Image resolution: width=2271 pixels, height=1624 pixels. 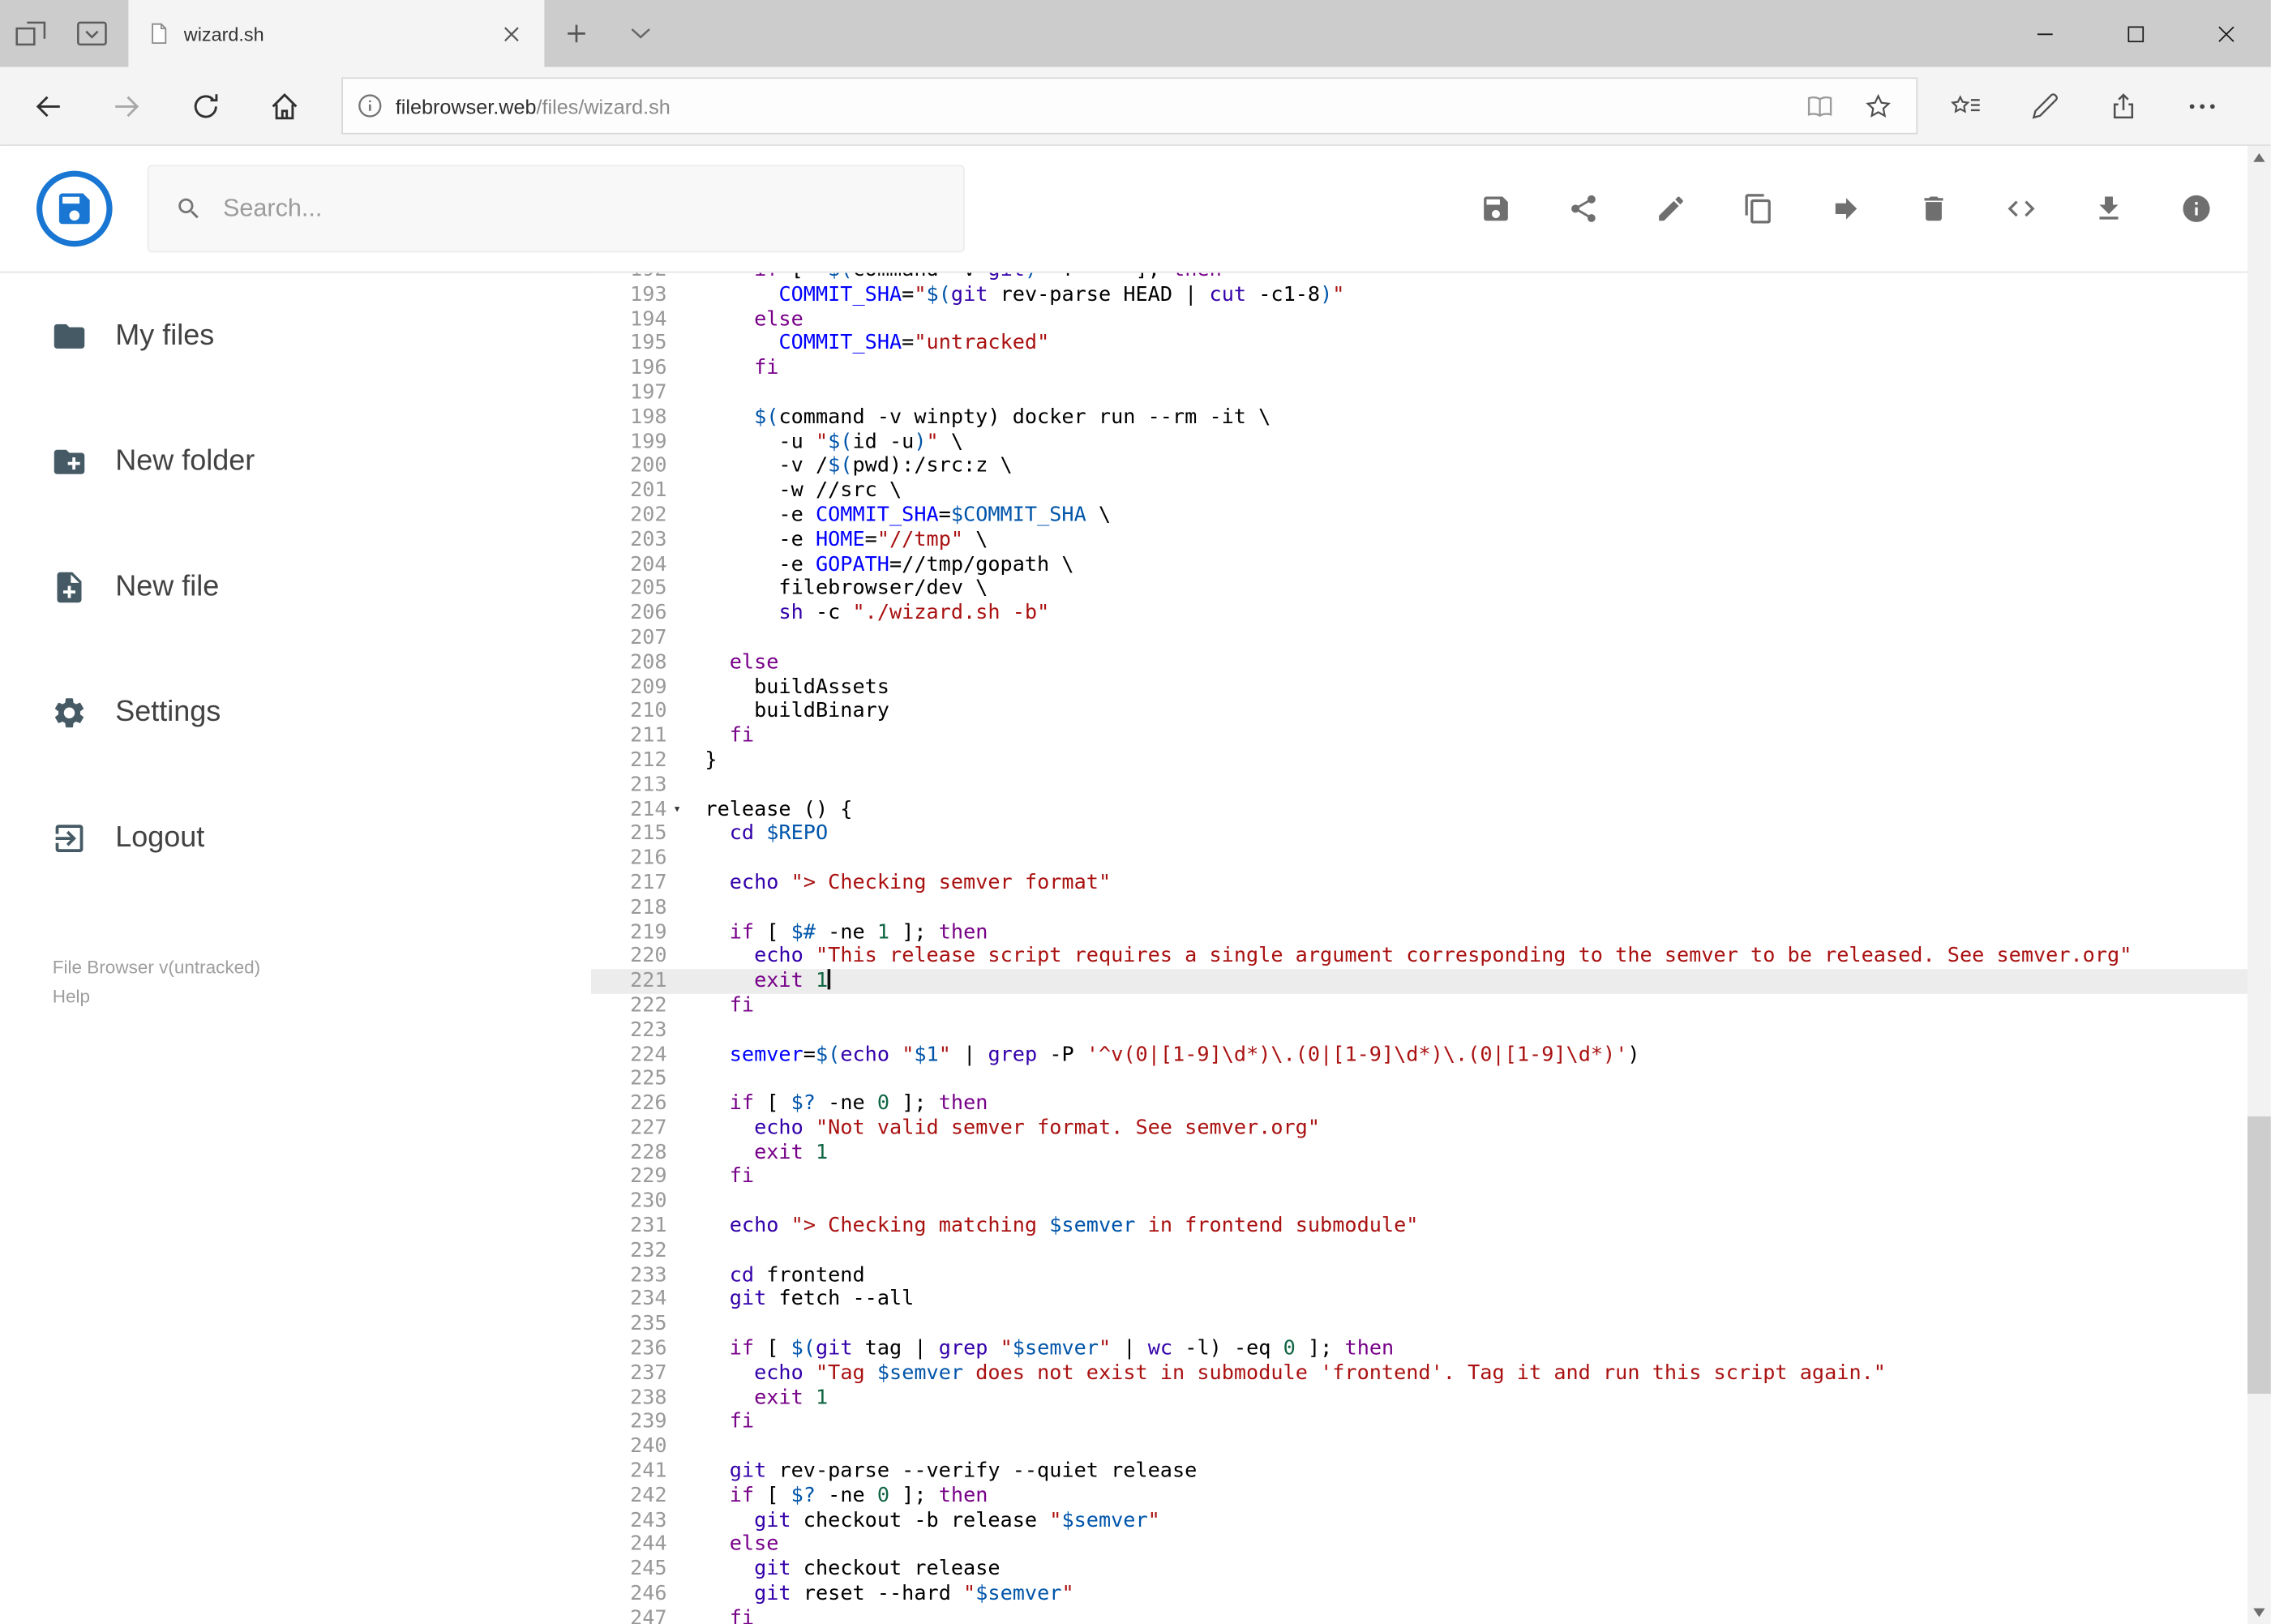 I want to click on code-line: 203 -e HOME="//tmp" \, so click(x=1431, y=540).